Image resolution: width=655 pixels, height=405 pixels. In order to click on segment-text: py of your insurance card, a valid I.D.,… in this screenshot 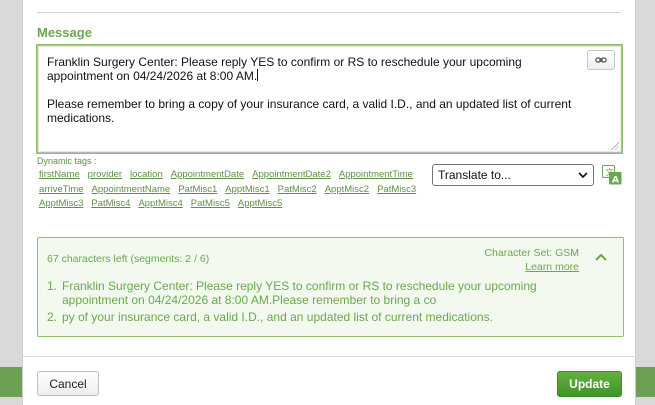, I will do `click(277, 317)`.